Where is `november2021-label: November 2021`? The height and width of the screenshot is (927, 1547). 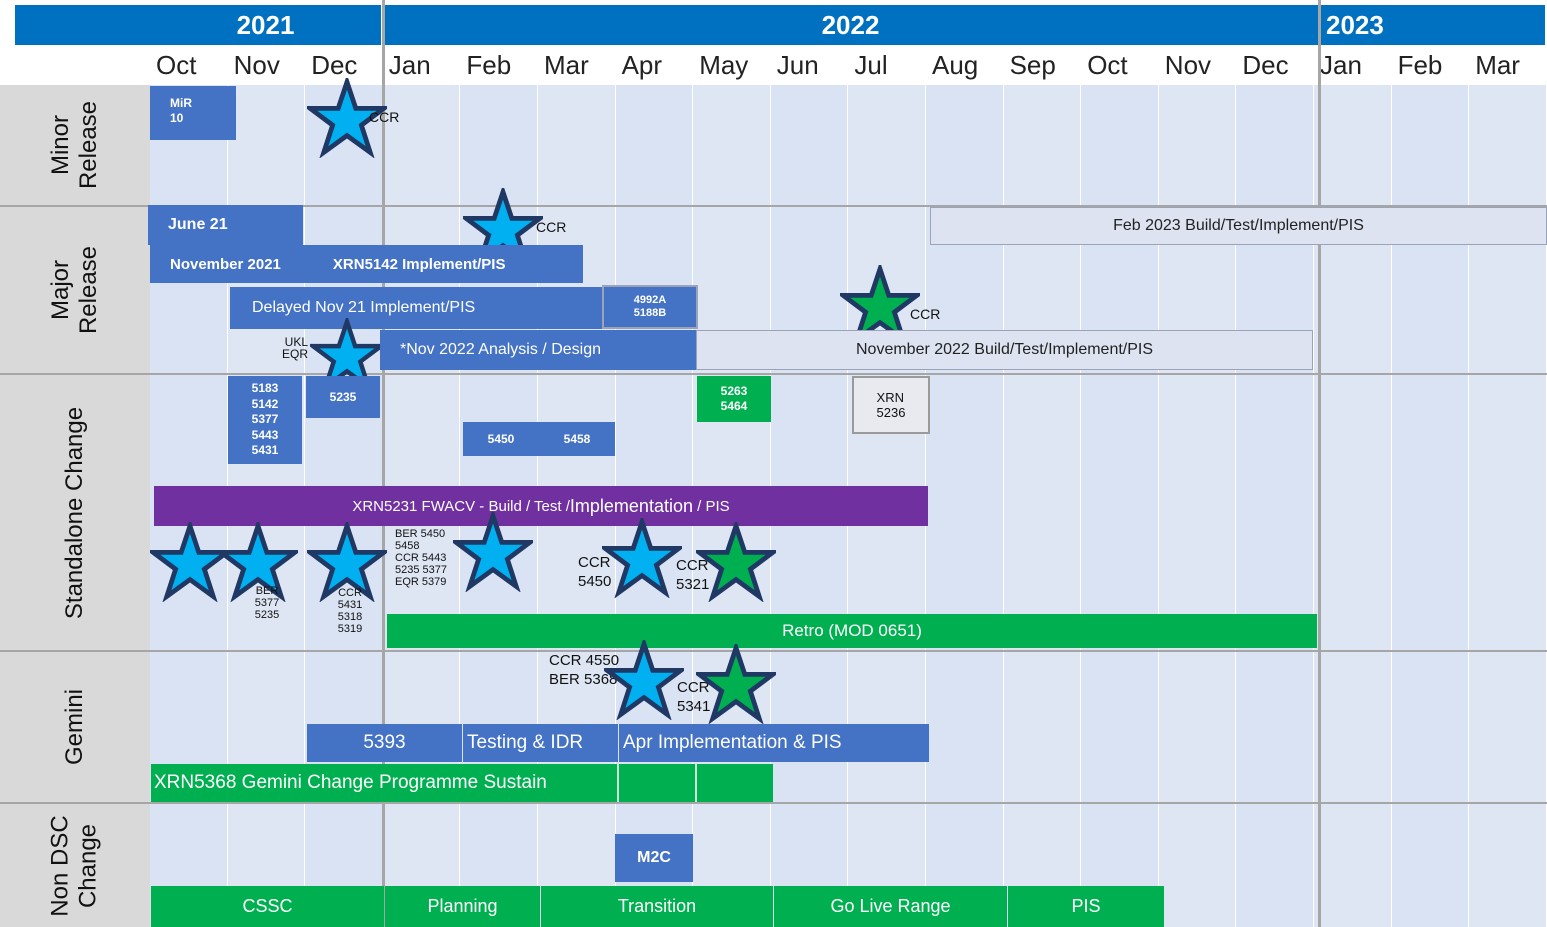 november2021-label: November 2021 is located at coordinates (225, 264).